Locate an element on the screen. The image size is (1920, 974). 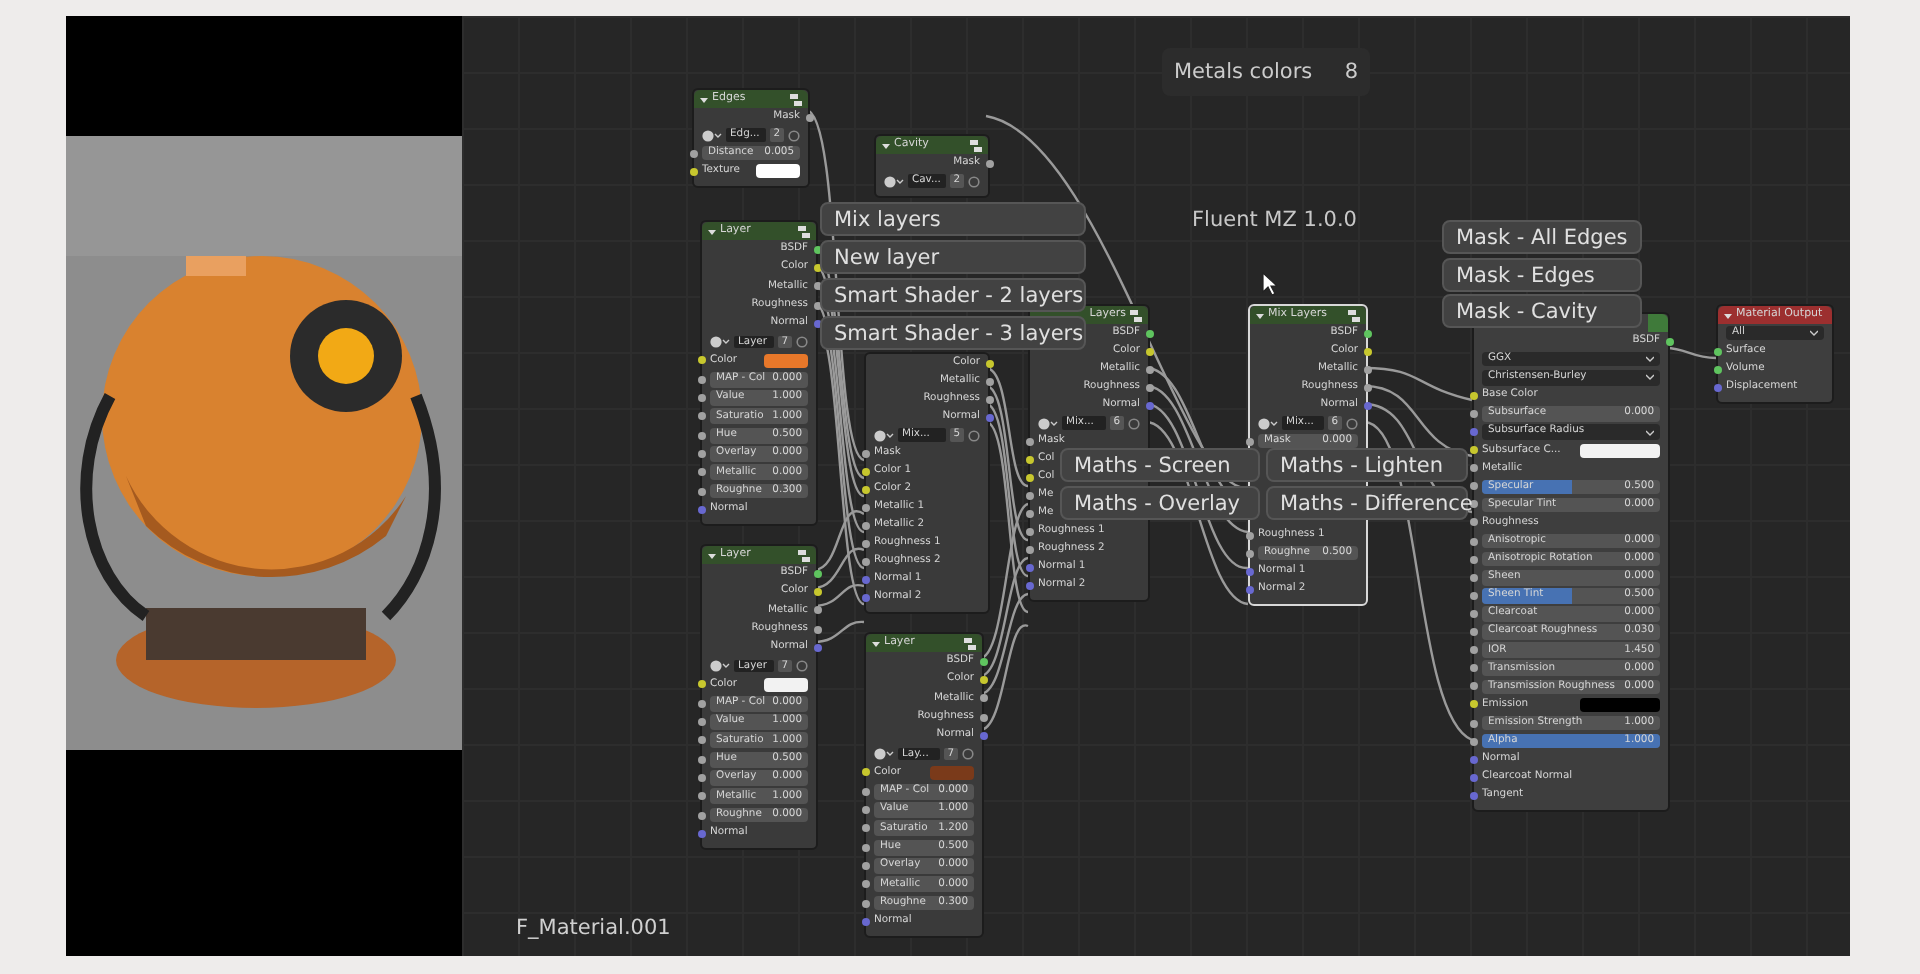
pie-menu-item: New layer is located at coordinates (953, 257).